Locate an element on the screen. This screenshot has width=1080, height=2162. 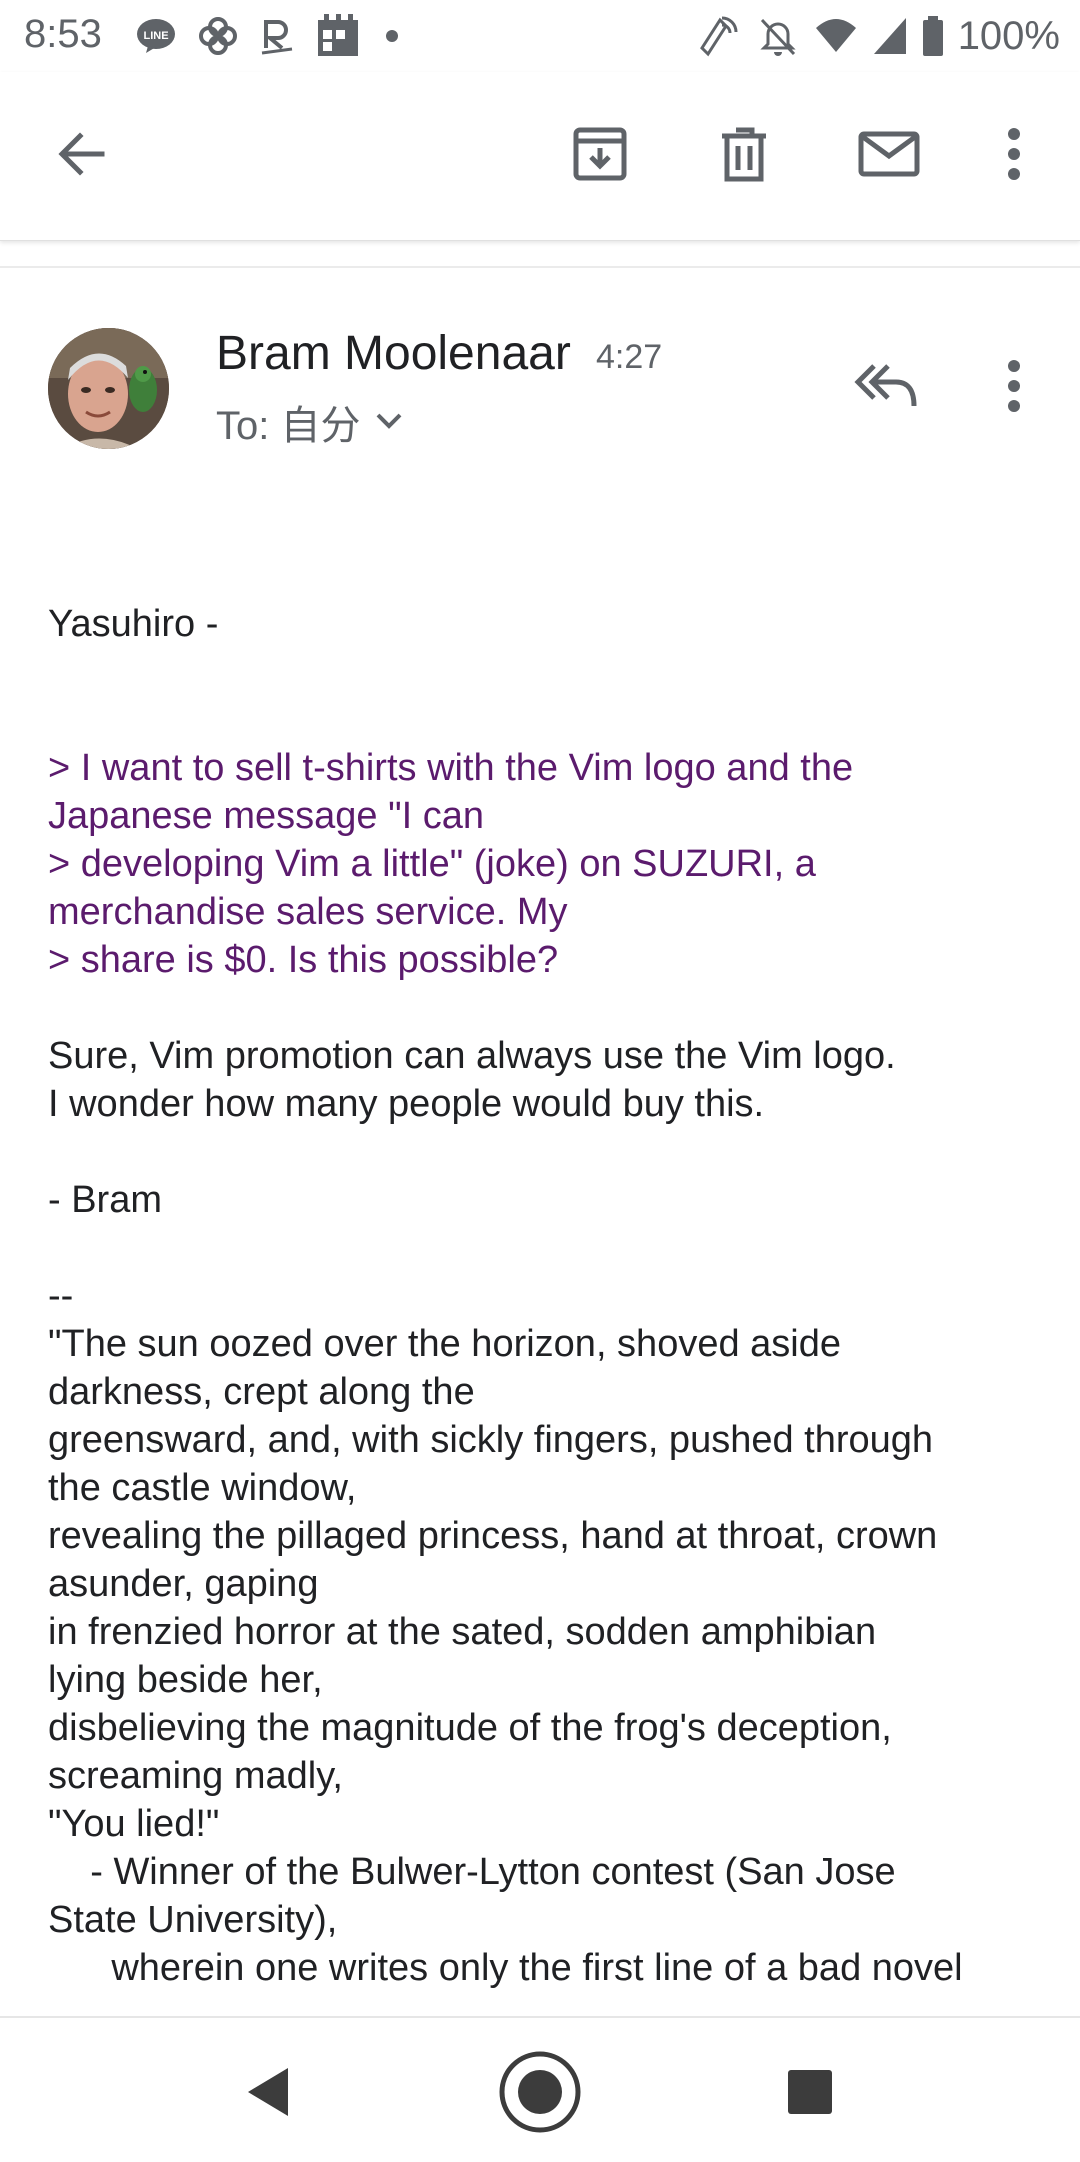
archive-icon is located at coordinates (600, 156).